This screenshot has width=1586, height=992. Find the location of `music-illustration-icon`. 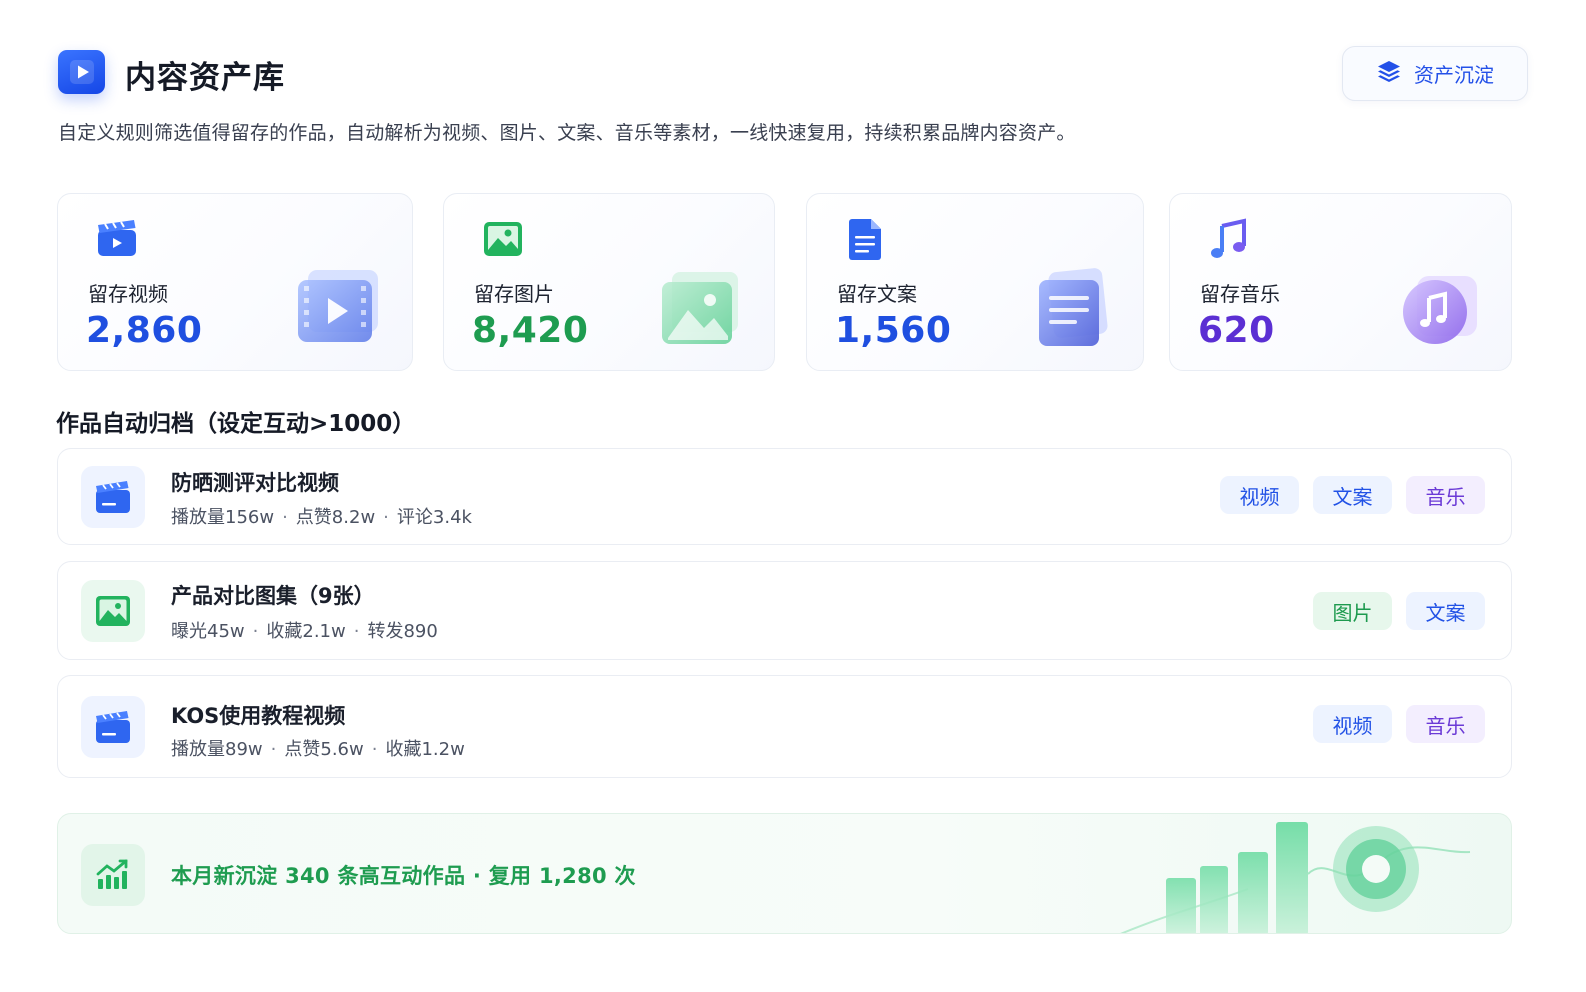

music-illustration-icon is located at coordinates (1437, 310).